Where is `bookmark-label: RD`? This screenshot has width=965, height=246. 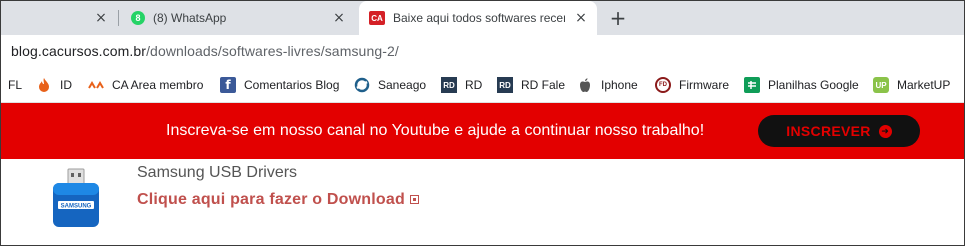 bookmark-label: RD is located at coordinates (474, 85).